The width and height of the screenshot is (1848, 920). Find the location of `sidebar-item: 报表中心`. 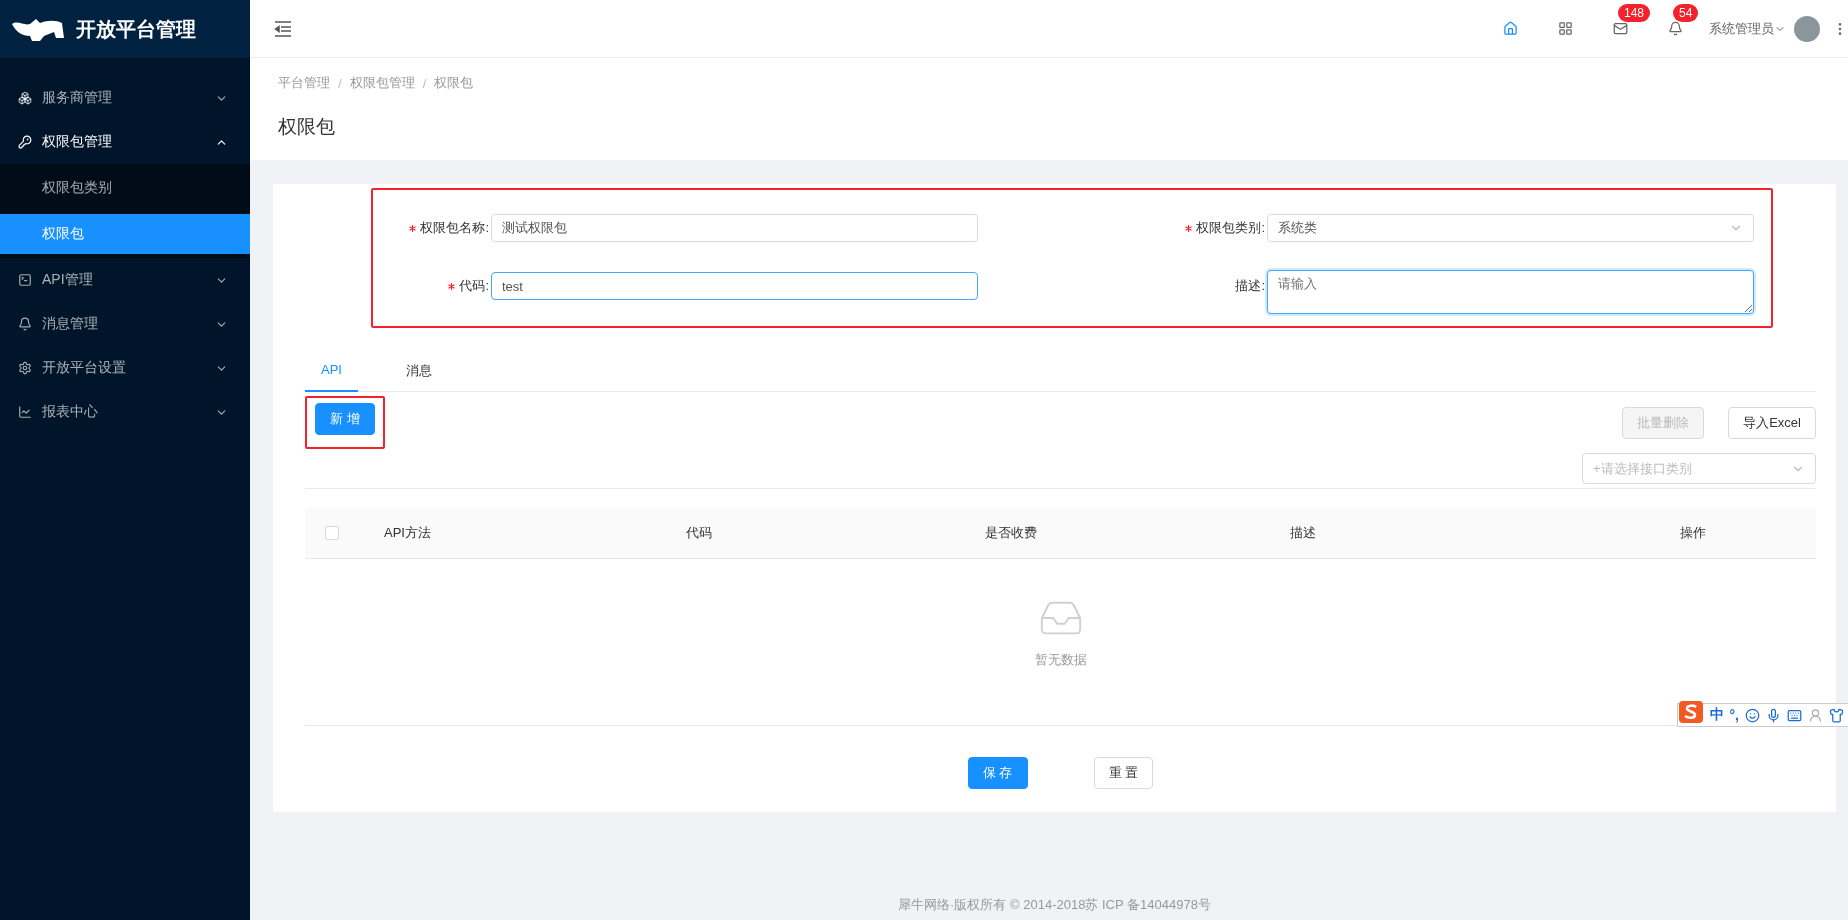

sidebar-item: 报表中心 is located at coordinates (125, 412).